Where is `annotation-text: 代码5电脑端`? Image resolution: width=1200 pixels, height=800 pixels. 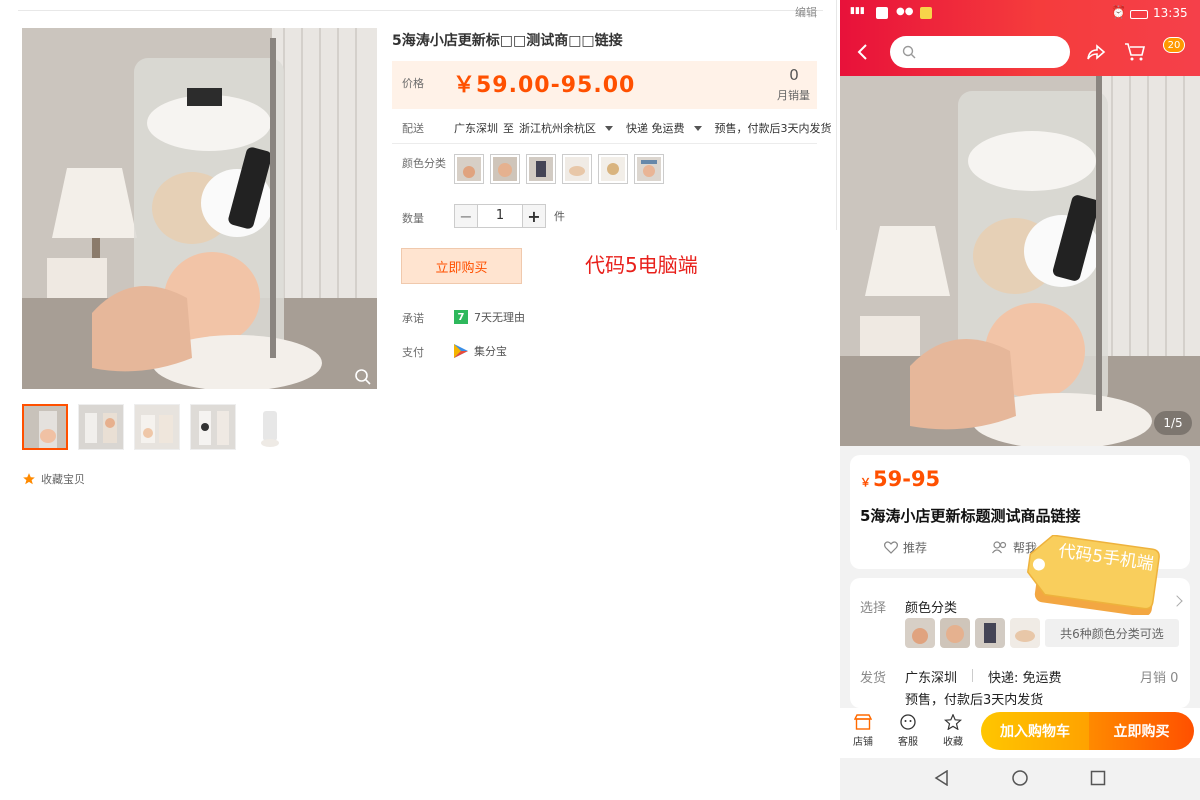 annotation-text: 代码5电脑端 is located at coordinates (641, 265).